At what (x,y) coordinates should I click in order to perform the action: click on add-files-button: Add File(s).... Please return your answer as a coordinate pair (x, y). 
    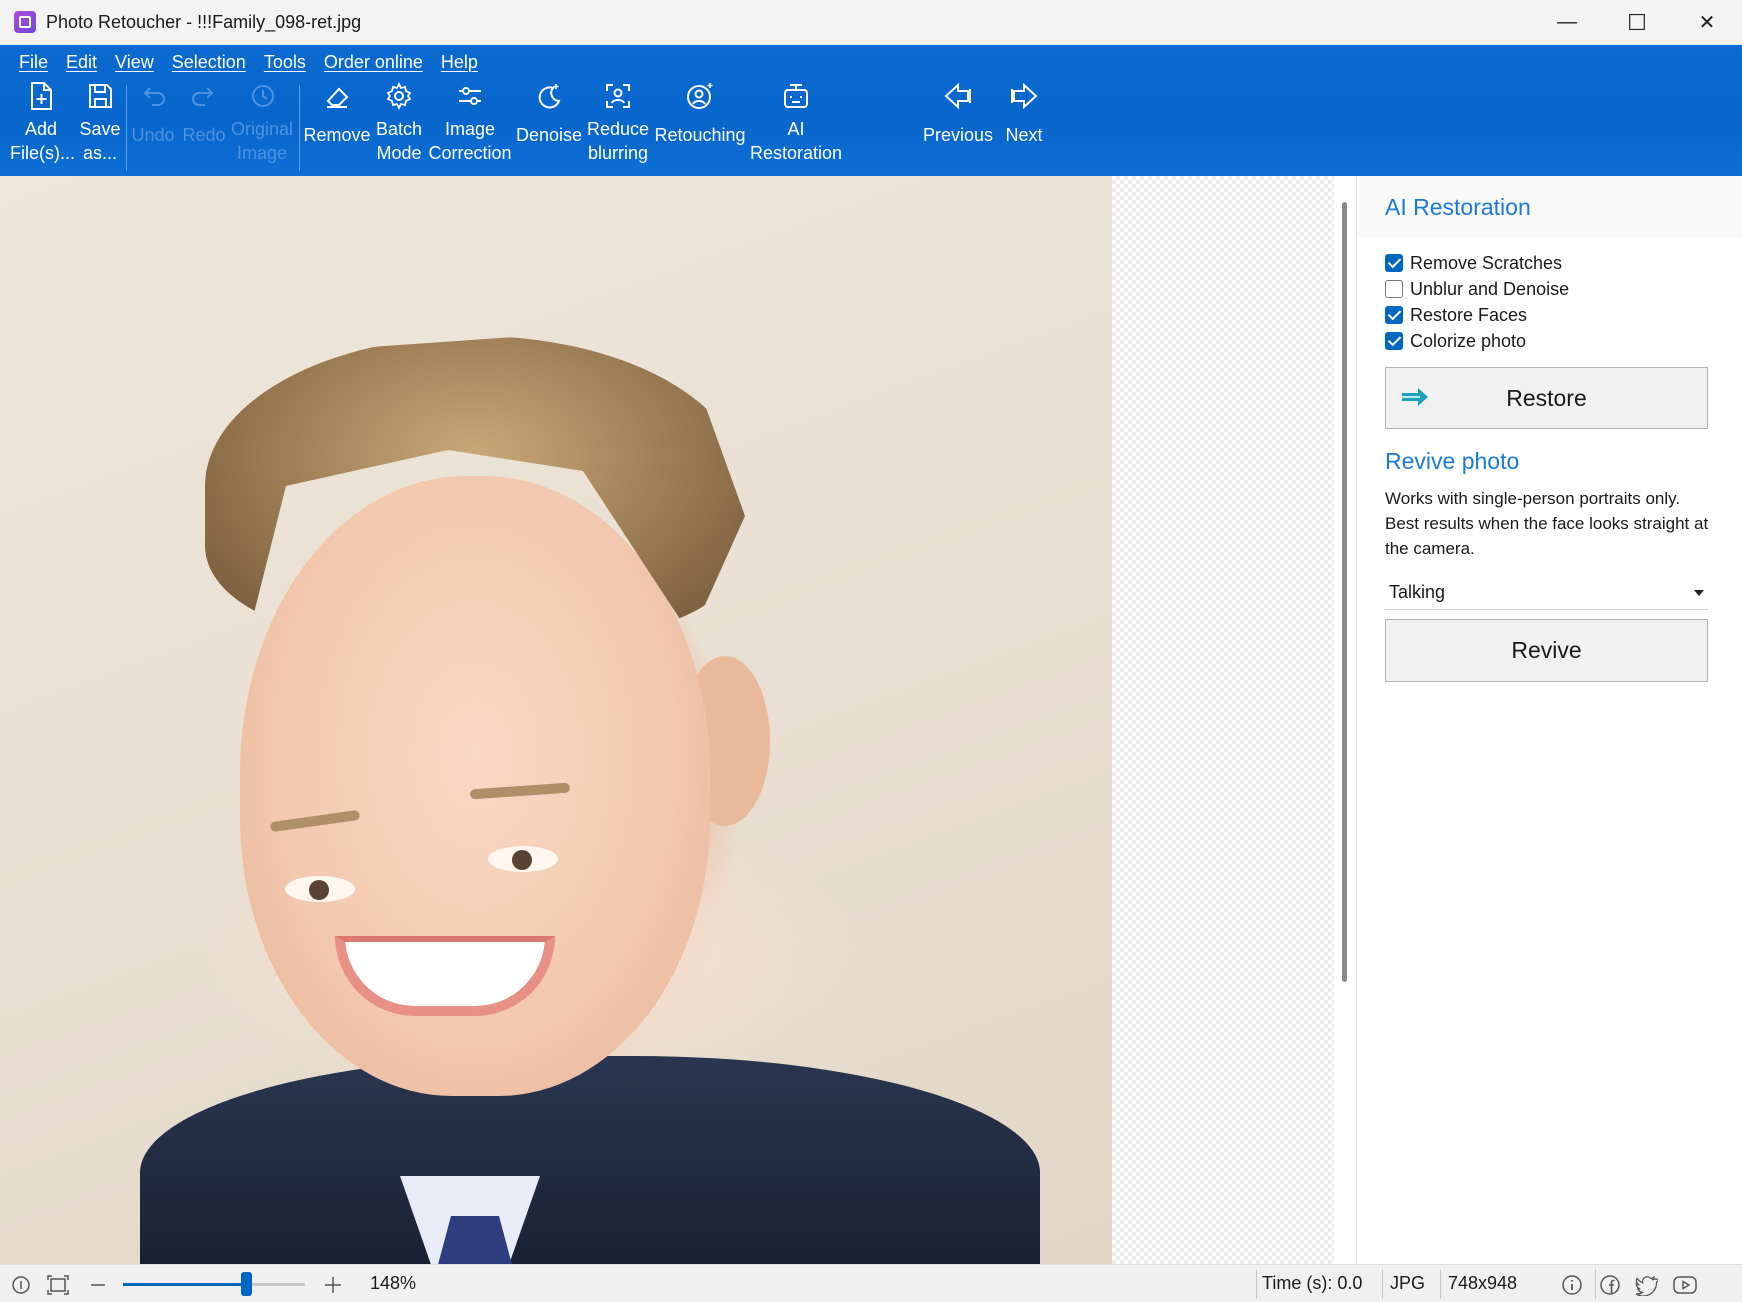
    Looking at the image, I should click on (42, 123).